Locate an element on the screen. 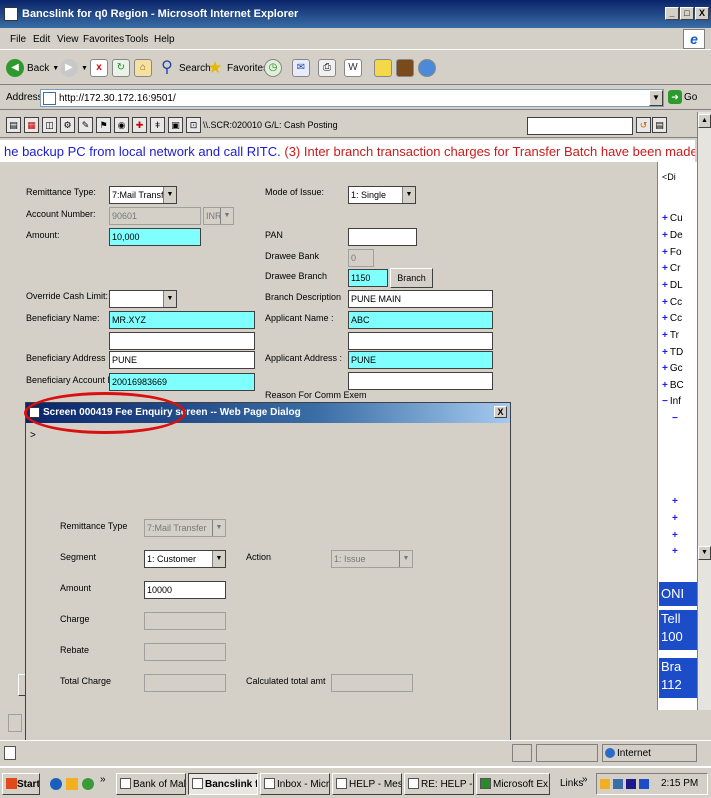  panel-item-tr: + Tr is located at coordinates (670, 335).